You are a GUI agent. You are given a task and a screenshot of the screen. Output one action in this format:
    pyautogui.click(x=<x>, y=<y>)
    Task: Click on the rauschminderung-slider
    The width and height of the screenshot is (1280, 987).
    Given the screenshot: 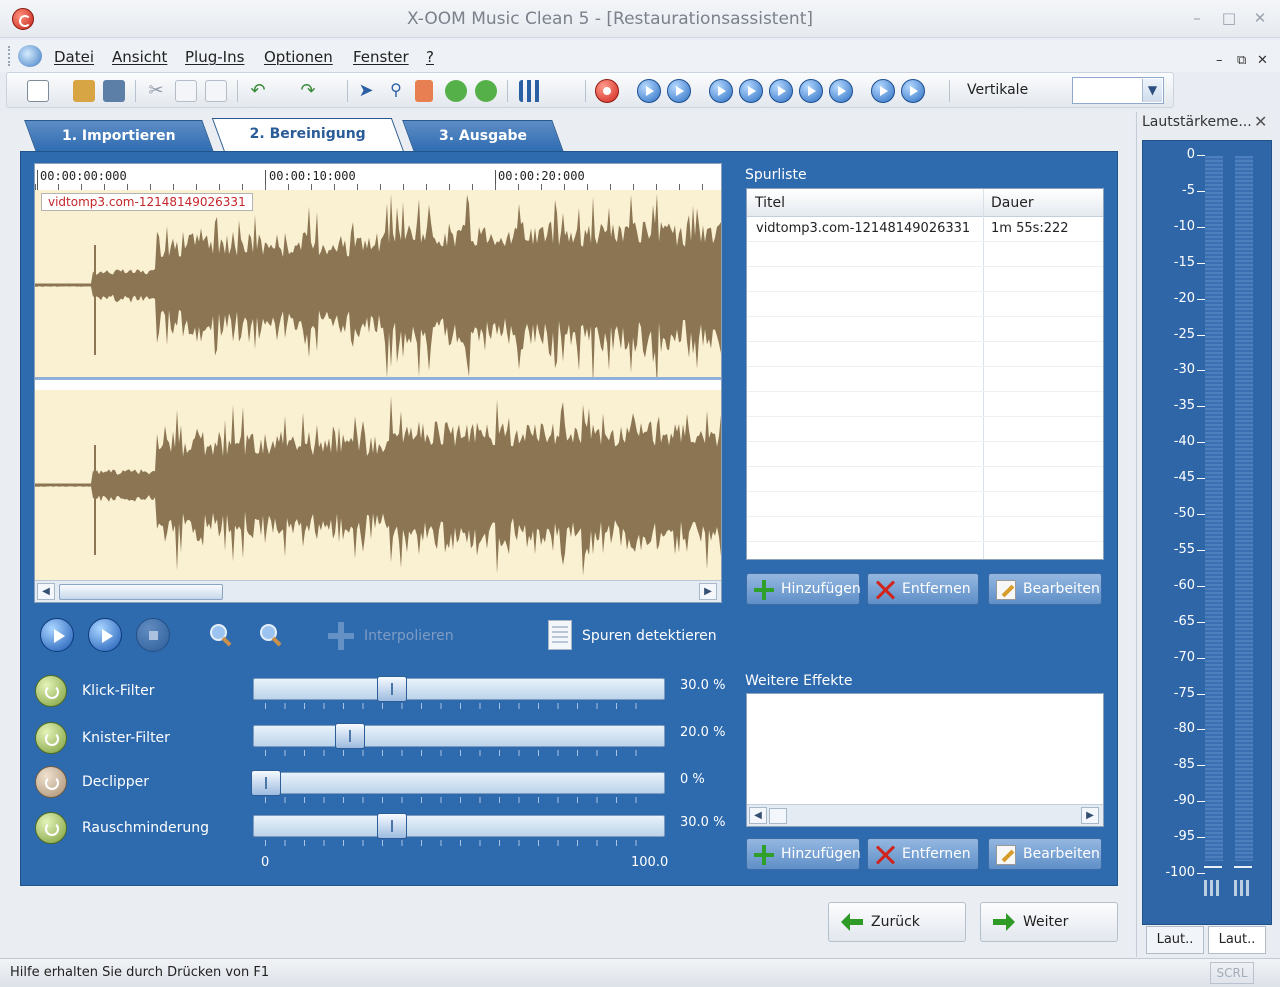 What is the action you would take?
    pyautogui.click(x=459, y=826)
    